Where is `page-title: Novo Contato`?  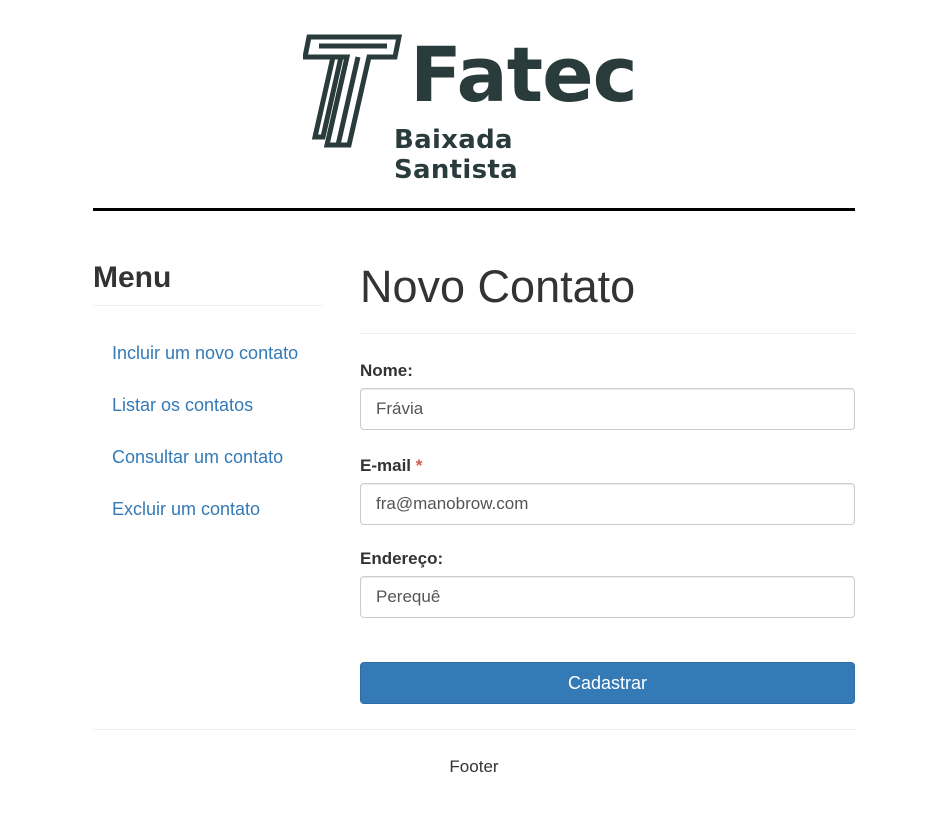
page-title: Novo Contato is located at coordinates (607, 296).